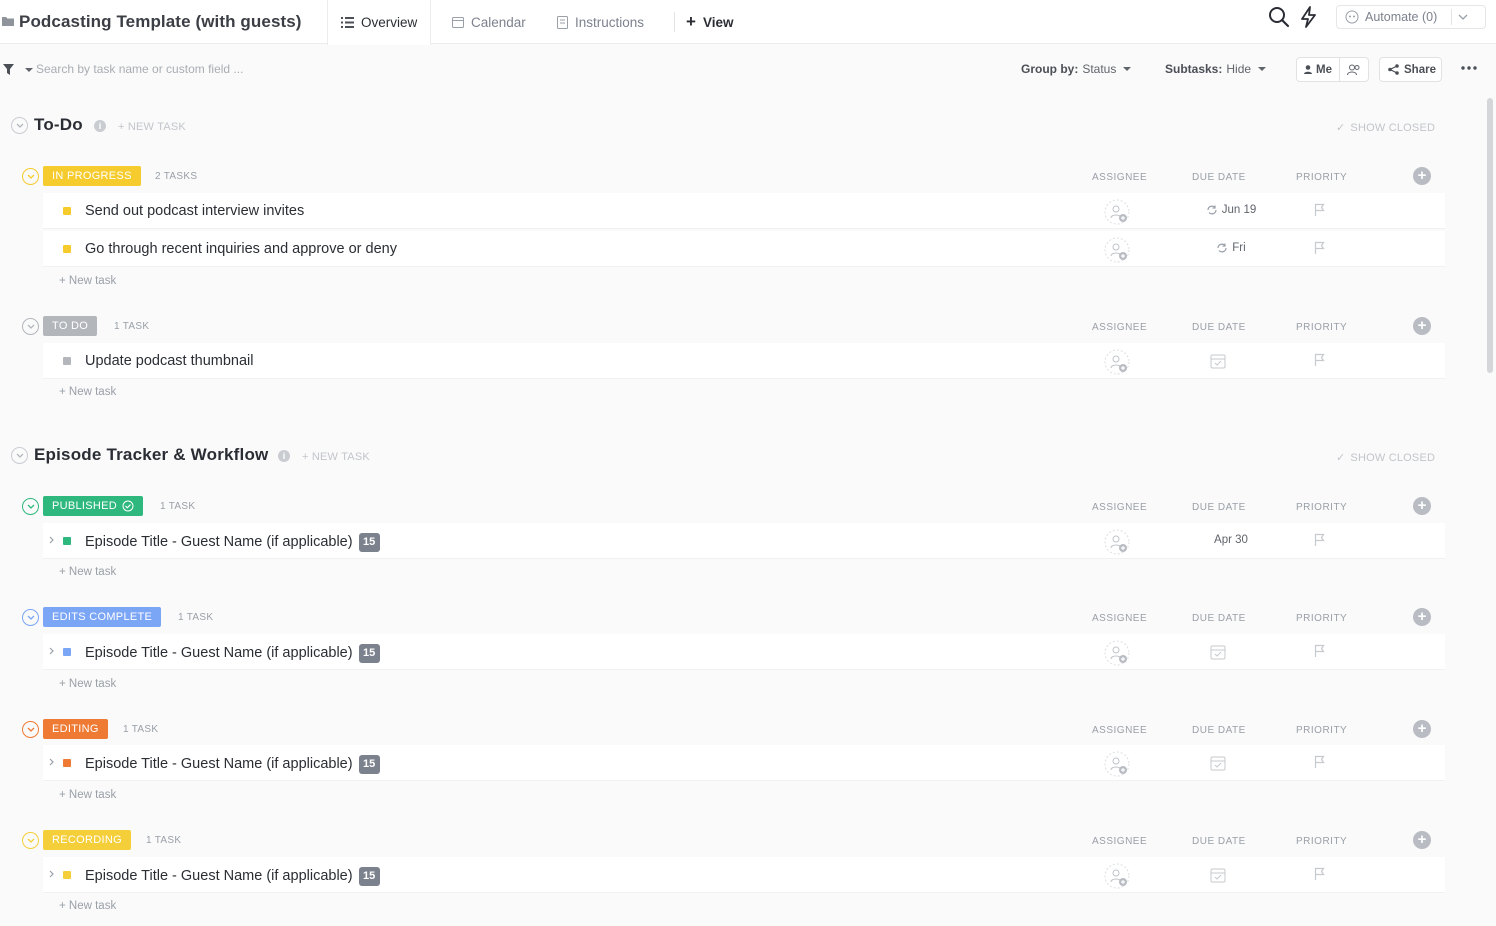 The image size is (1496, 926). Describe the element at coordinates (1216, 69) in the screenshot. I see `subtasks-control: Subtasks: Hide` at that location.